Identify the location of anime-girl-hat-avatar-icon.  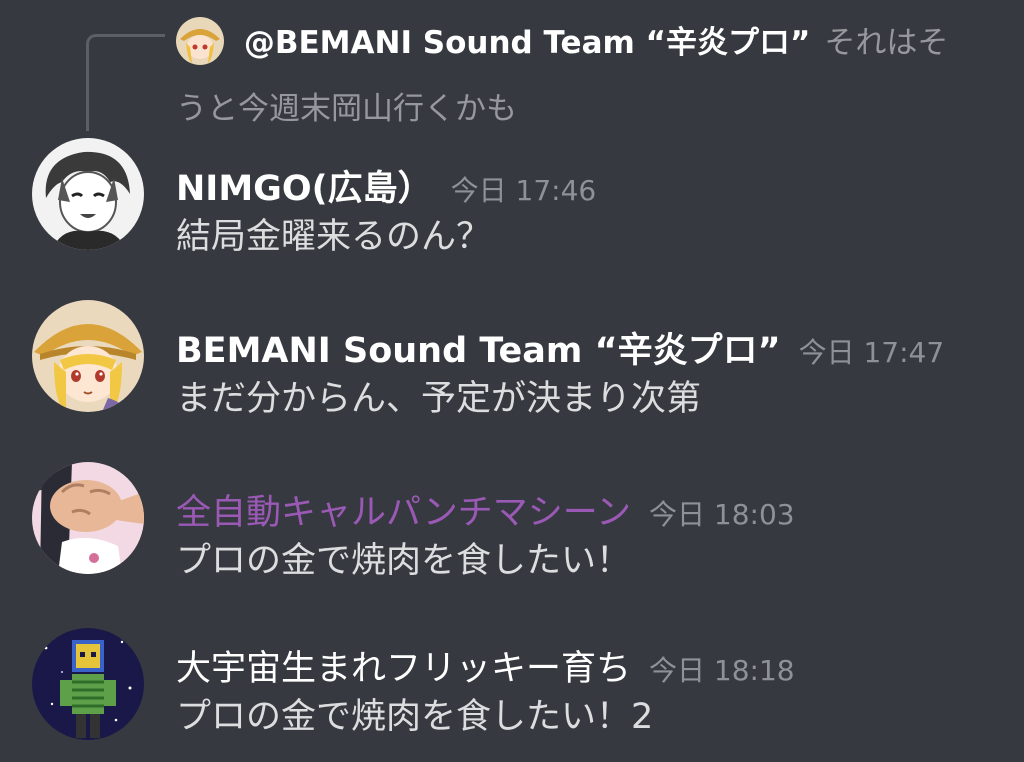
(88, 356).